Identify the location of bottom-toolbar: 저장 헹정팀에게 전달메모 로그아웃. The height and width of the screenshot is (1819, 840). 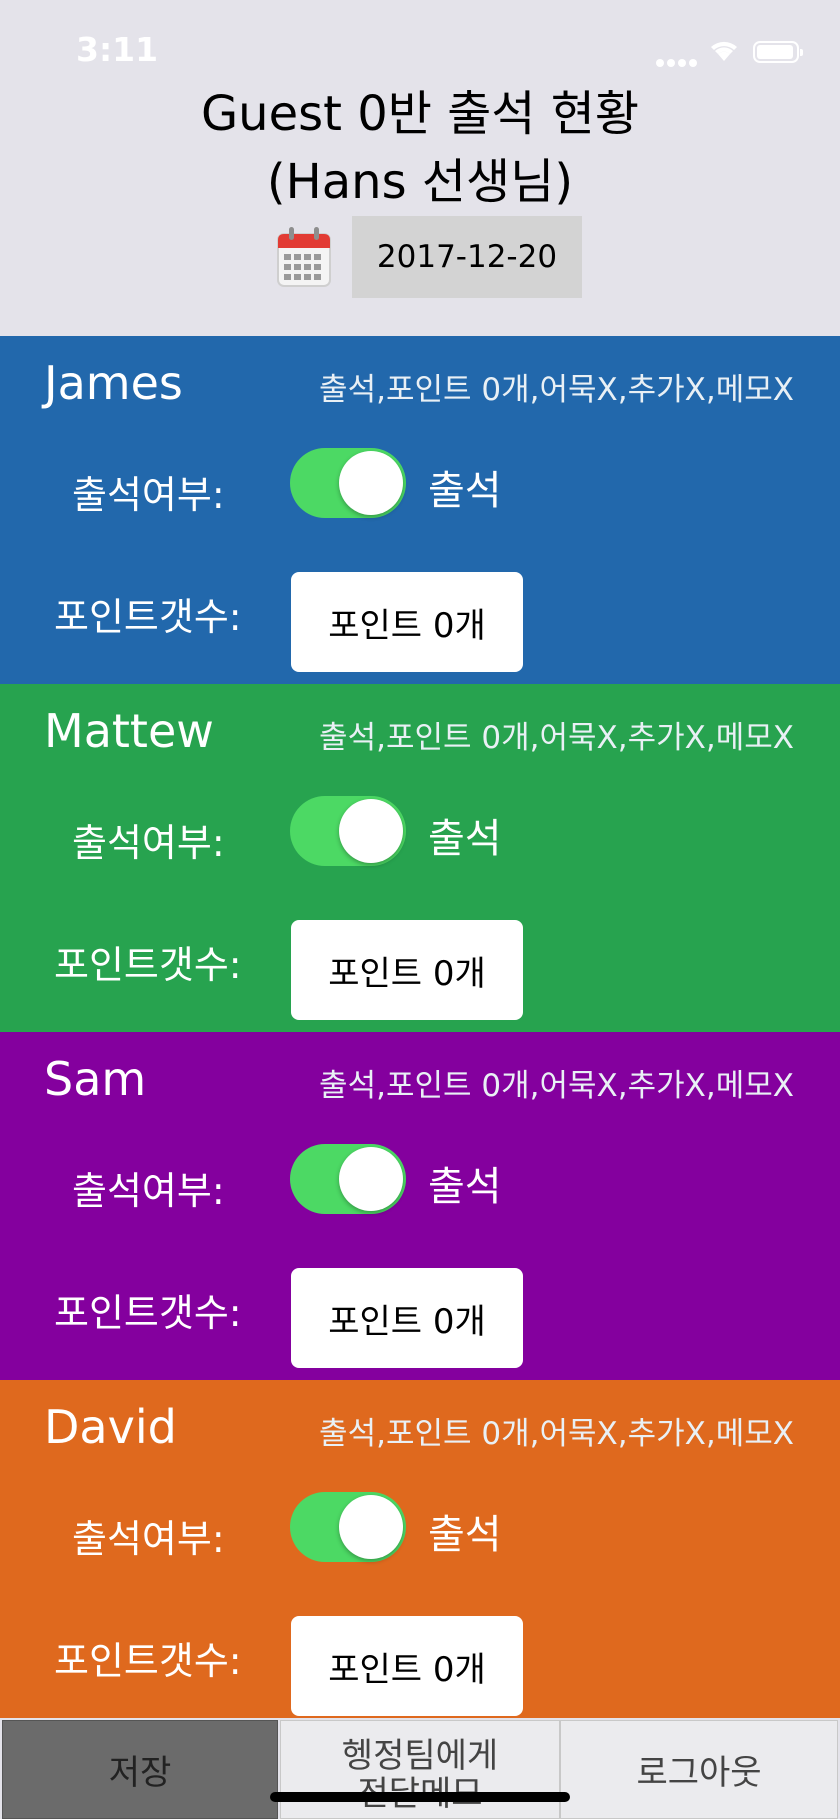
(420, 1768).